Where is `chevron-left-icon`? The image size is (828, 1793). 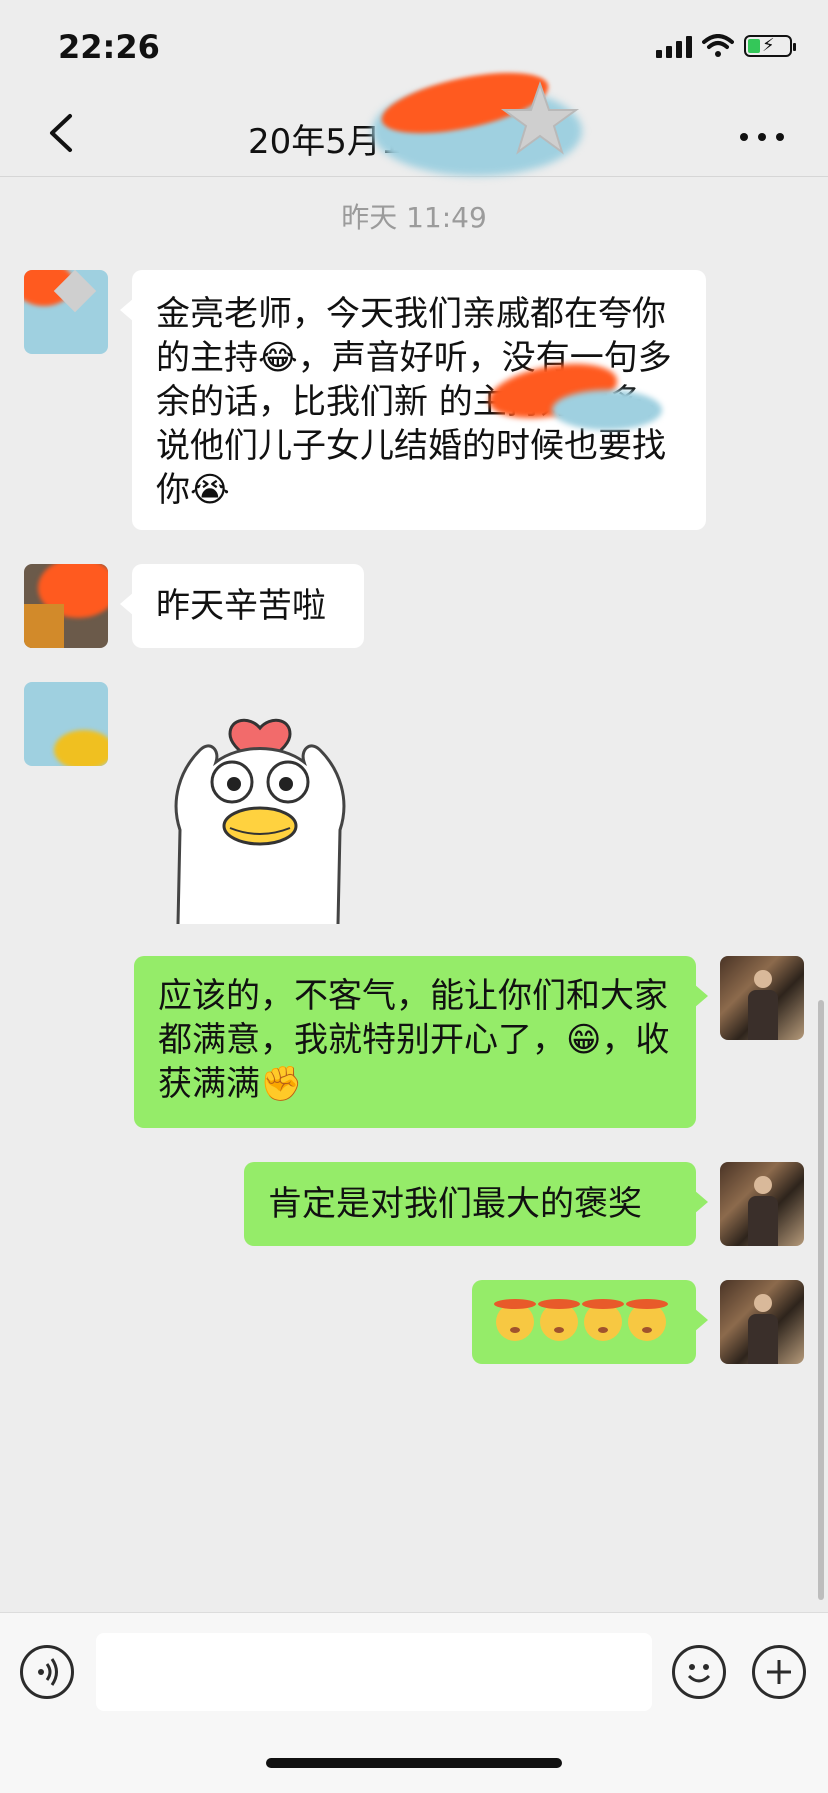 chevron-left-icon is located at coordinates (63, 133).